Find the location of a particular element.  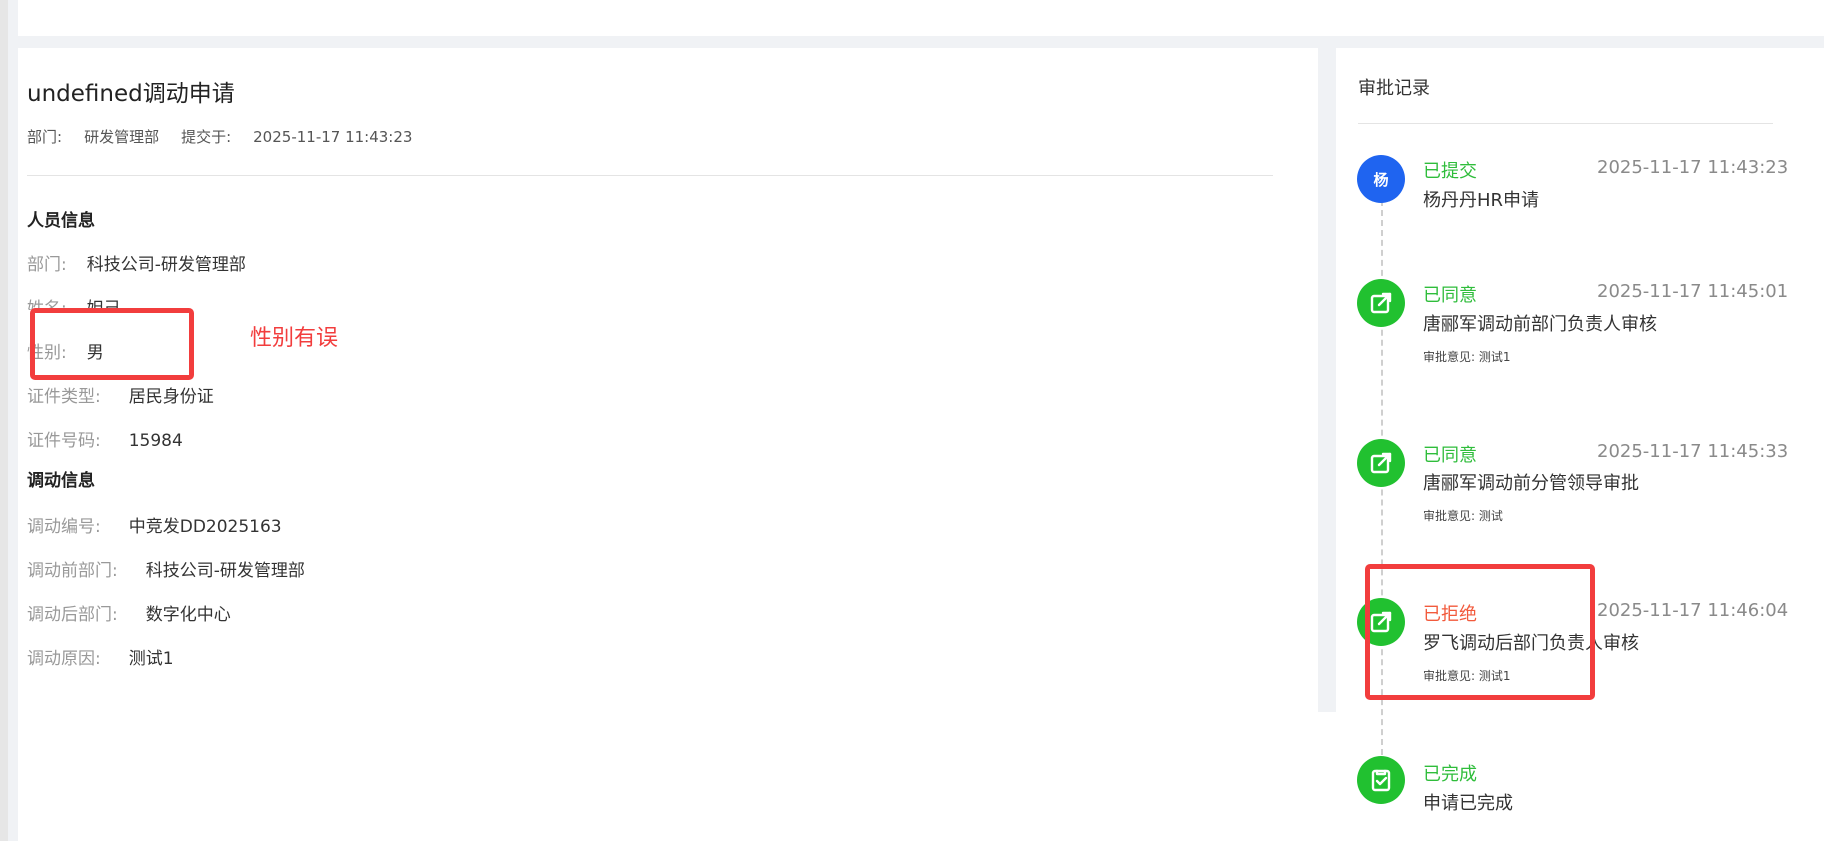

record-description: 唐郦军调动前部门负责人审核 is located at coordinates (1540, 324).